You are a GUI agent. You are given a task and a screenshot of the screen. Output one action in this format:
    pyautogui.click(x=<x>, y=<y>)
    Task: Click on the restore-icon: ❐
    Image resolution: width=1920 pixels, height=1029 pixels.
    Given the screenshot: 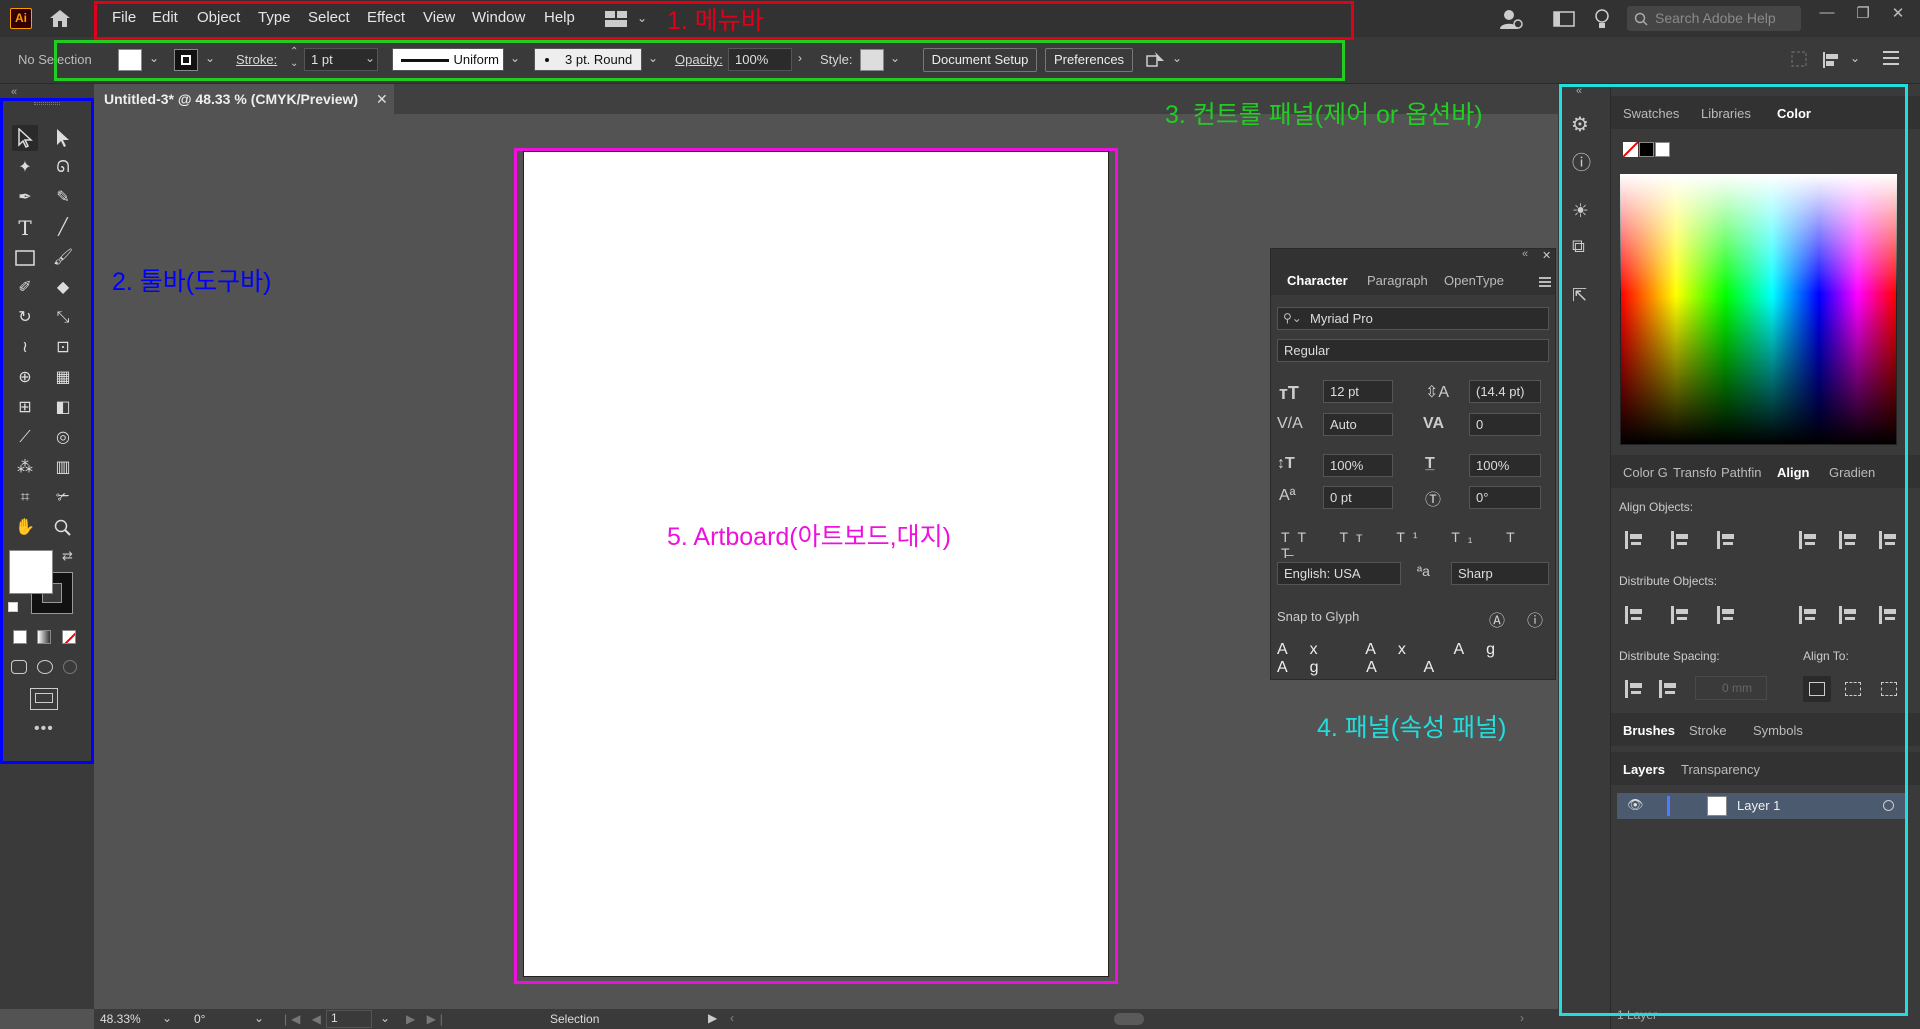 What is the action you would take?
    pyautogui.click(x=1863, y=14)
    